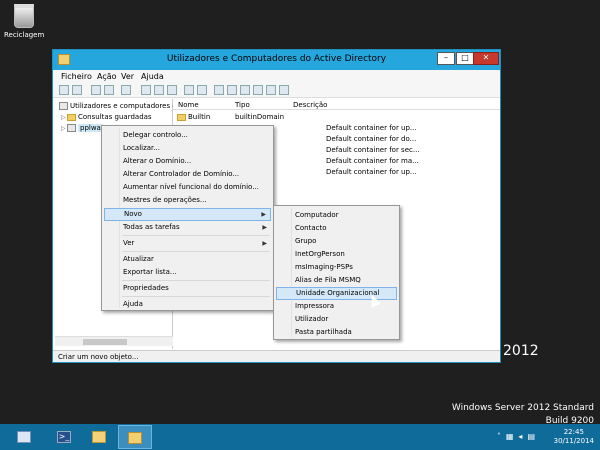 This screenshot has width=600, height=450. I want to click on forward-arrow-icon, so click(77, 90).